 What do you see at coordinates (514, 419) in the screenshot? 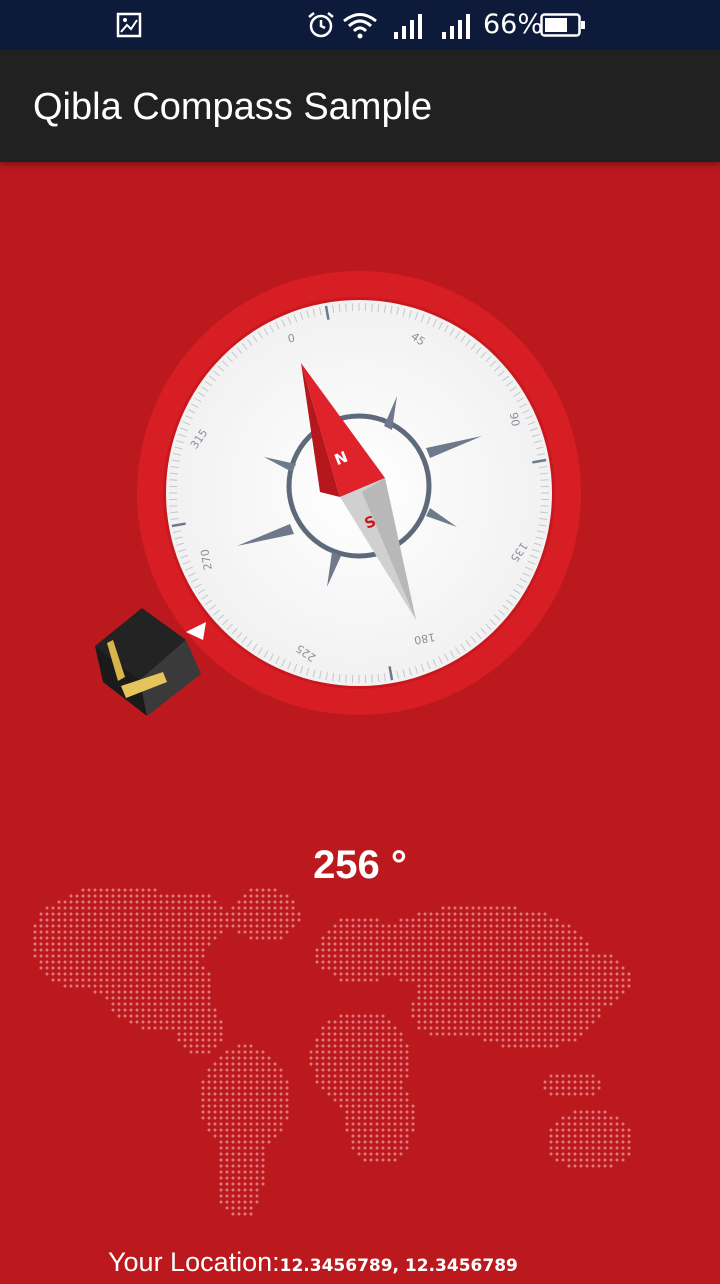
I see `tick-label-90: 90` at bounding box center [514, 419].